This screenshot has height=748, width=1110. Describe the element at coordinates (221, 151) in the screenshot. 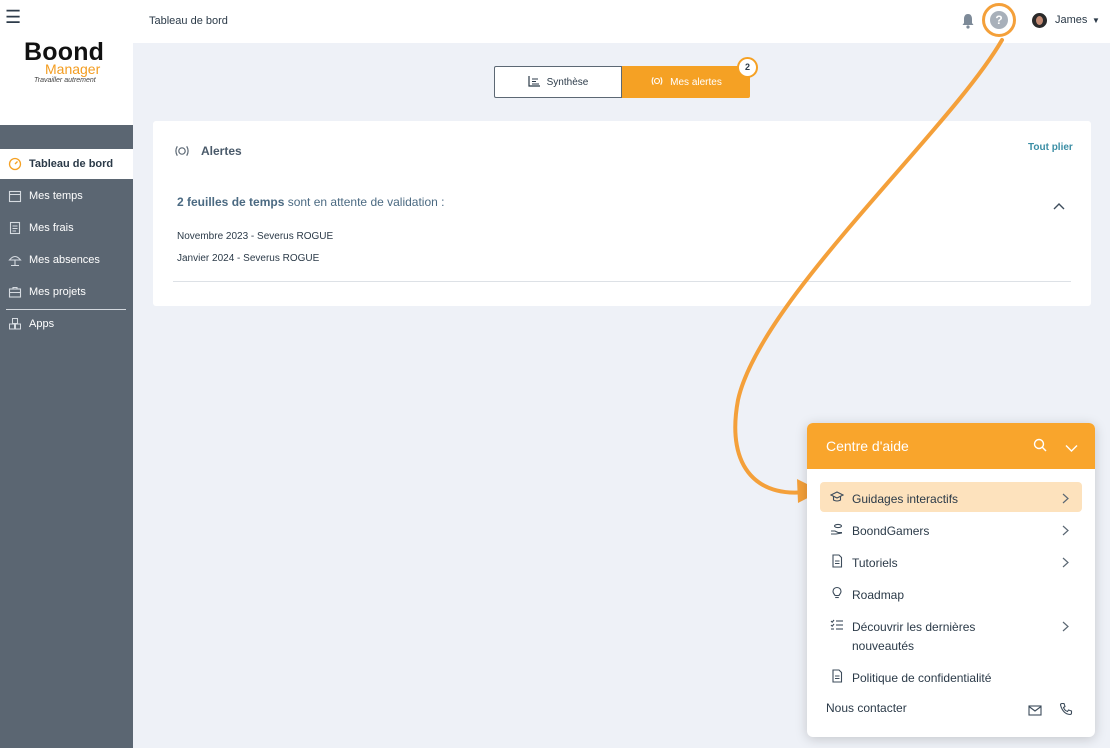

I see `alerts-title: Alertes` at that location.